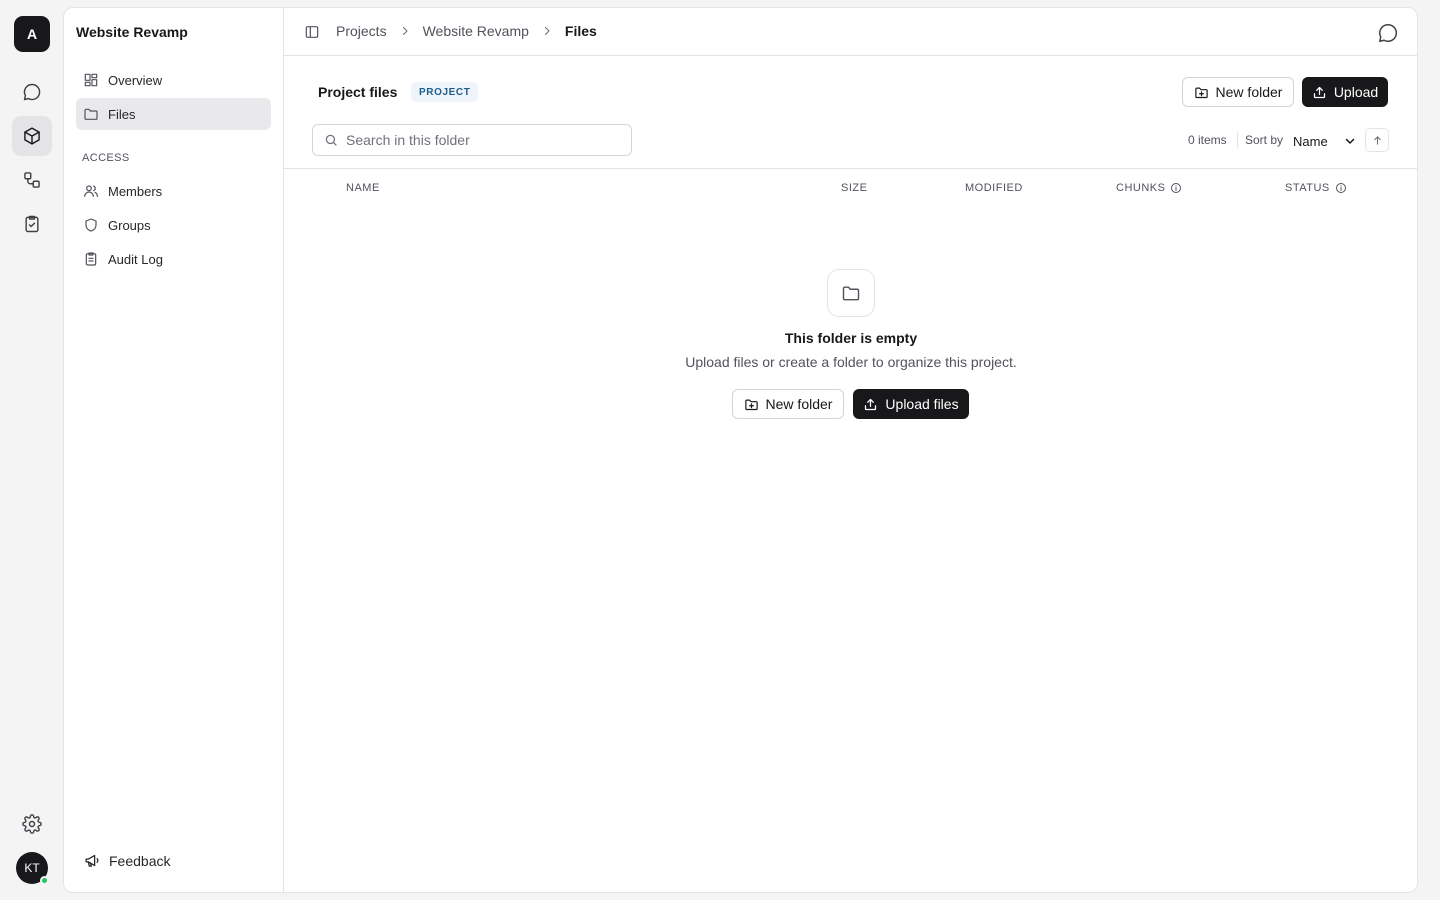 Image resolution: width=1440 pixels, height=900 pixels. I want to click on column-label: CHUNKS, so click(1141, 188).